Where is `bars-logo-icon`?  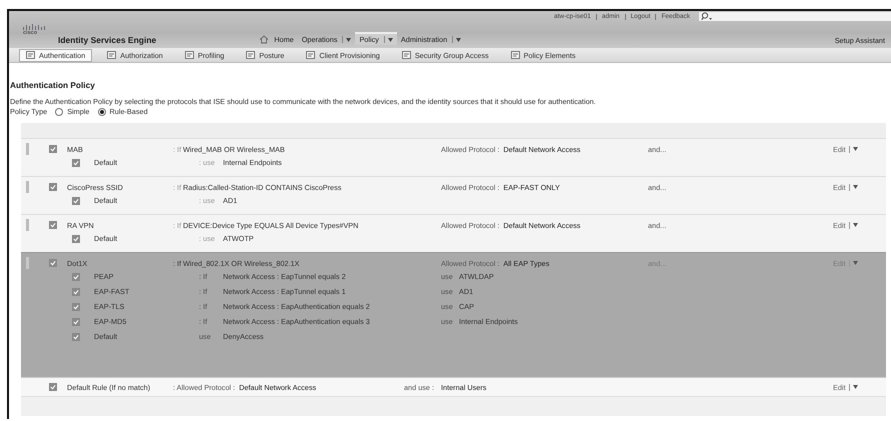
bars-logo-icon is located at coordinates (34, 27).